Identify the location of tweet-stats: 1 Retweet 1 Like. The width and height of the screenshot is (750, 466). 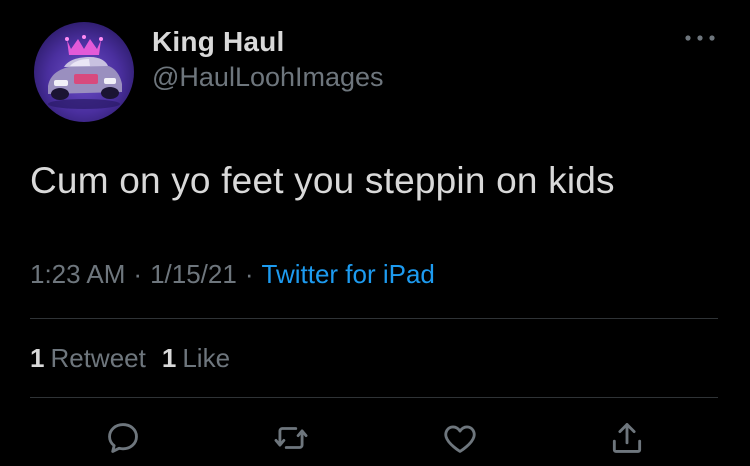
(130, 358).